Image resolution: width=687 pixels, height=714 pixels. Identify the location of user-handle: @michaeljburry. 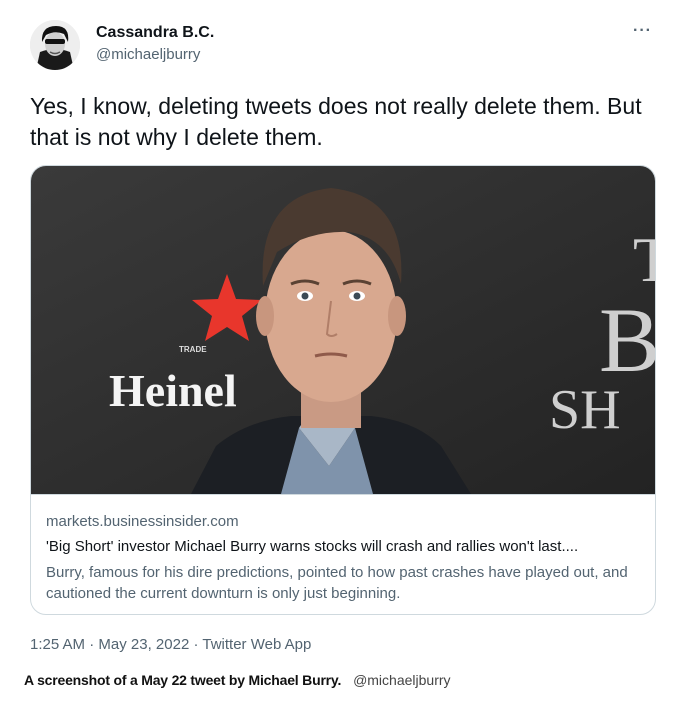
(148, 54).